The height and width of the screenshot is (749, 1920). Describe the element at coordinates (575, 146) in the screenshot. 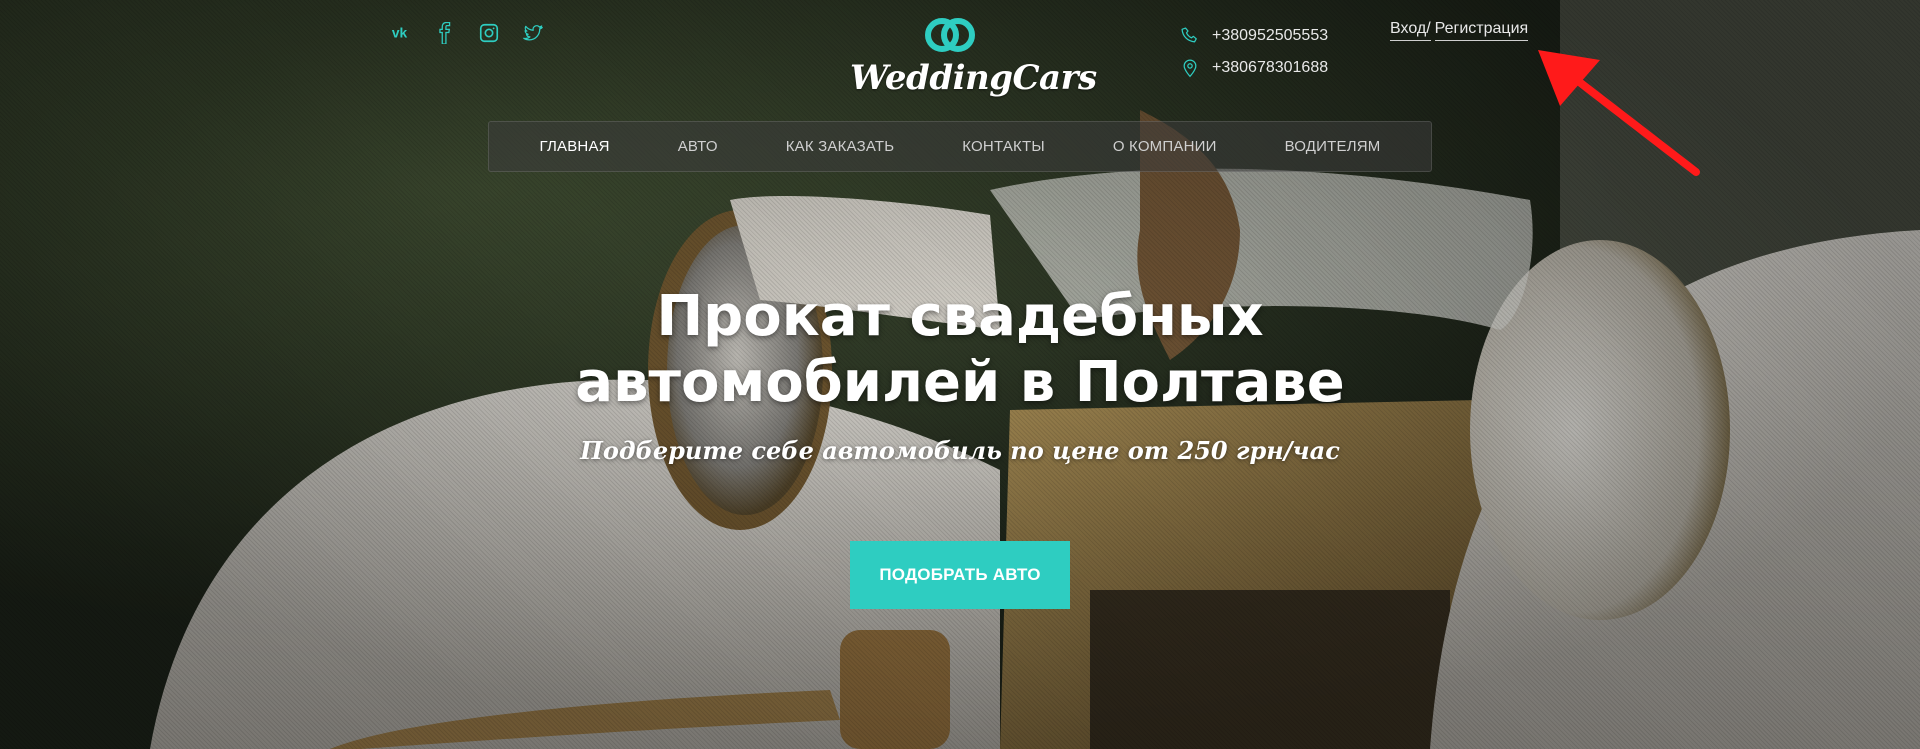

I see `nav-item-home: Главная` at that location.